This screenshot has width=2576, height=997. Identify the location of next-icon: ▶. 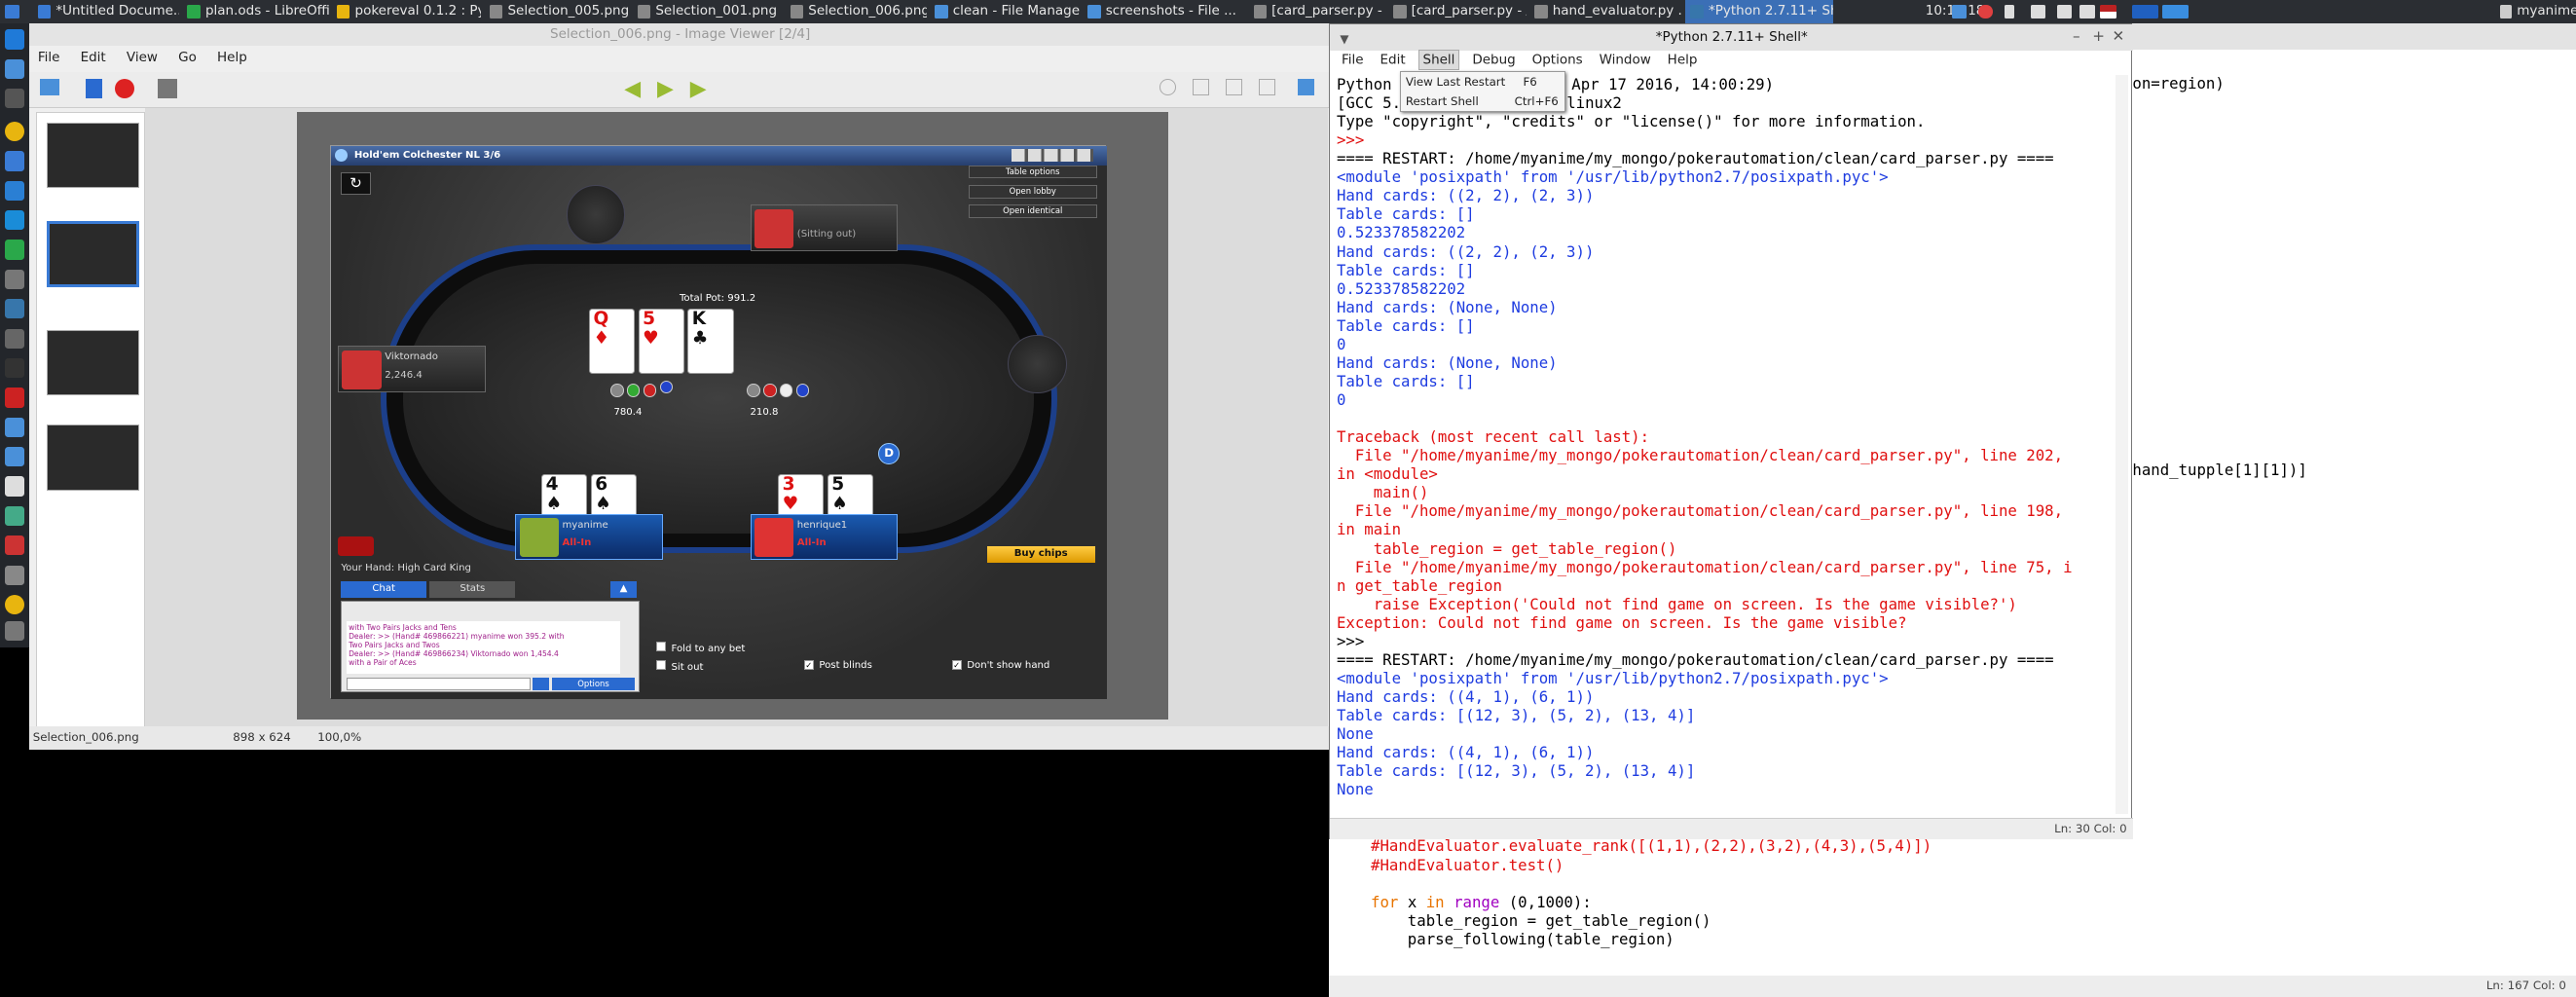
(698, 89).